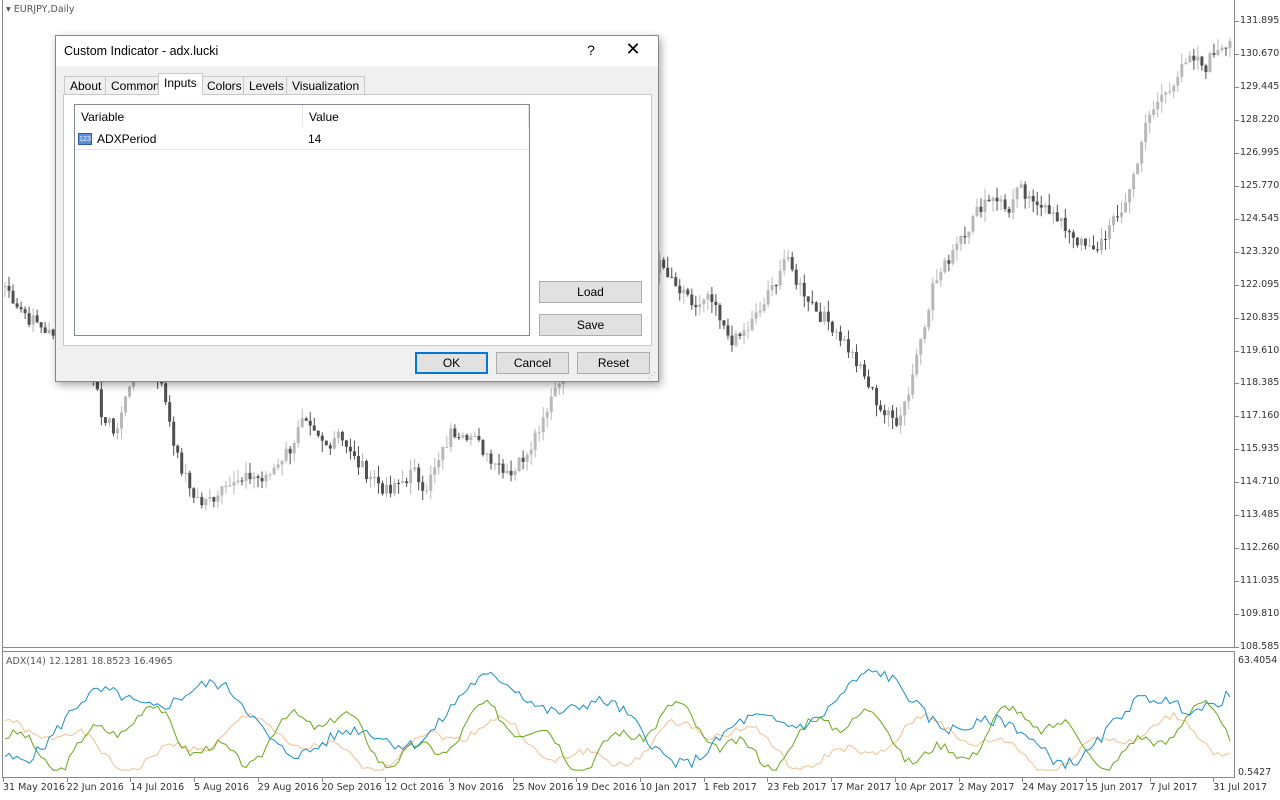  I want to click on load-button: Load, so click(590, 292).